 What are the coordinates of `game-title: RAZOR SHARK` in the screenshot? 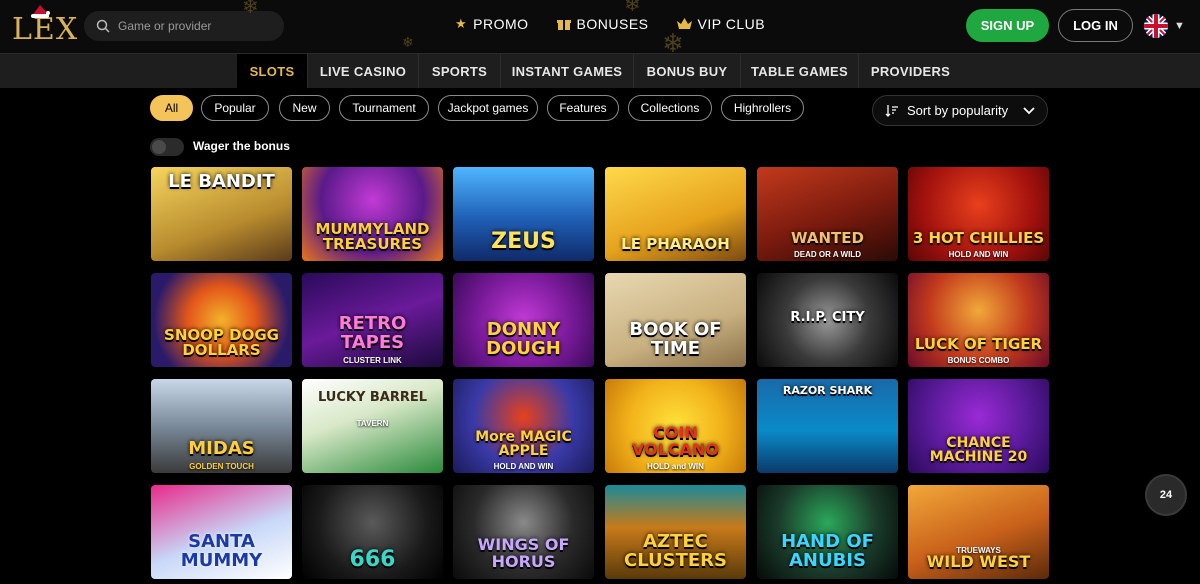 It's located at (827, 390).